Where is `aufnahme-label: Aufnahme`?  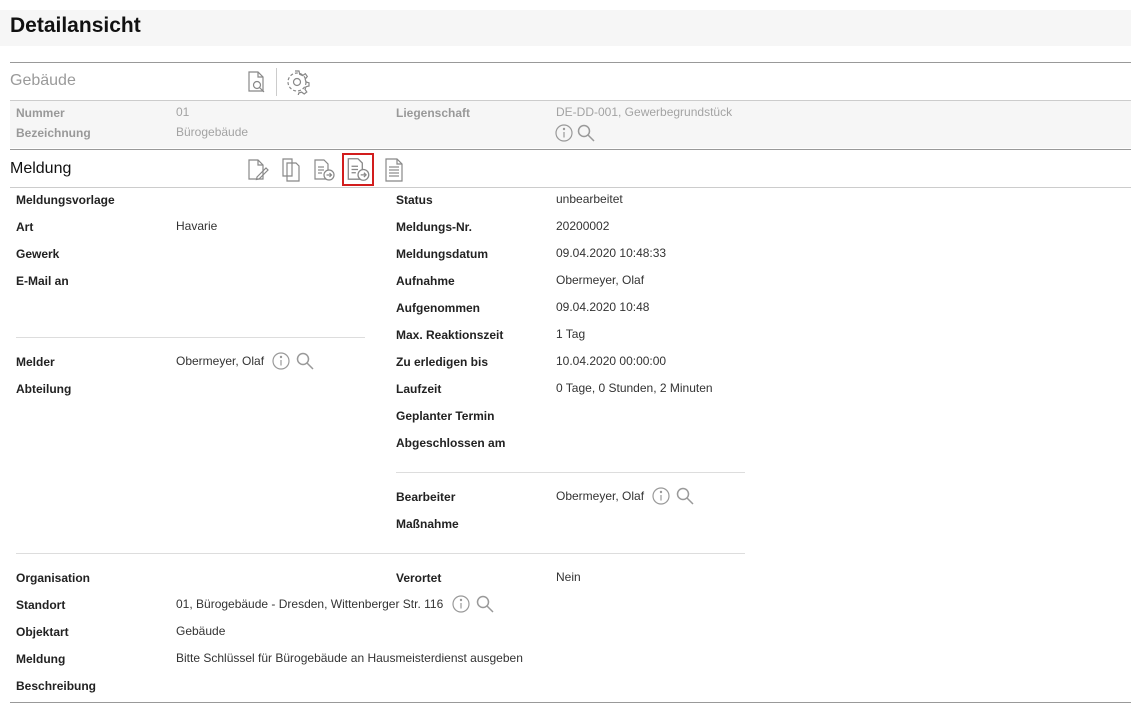
aufnahme-label: Aufnahme is located at coordinates (425, 281).